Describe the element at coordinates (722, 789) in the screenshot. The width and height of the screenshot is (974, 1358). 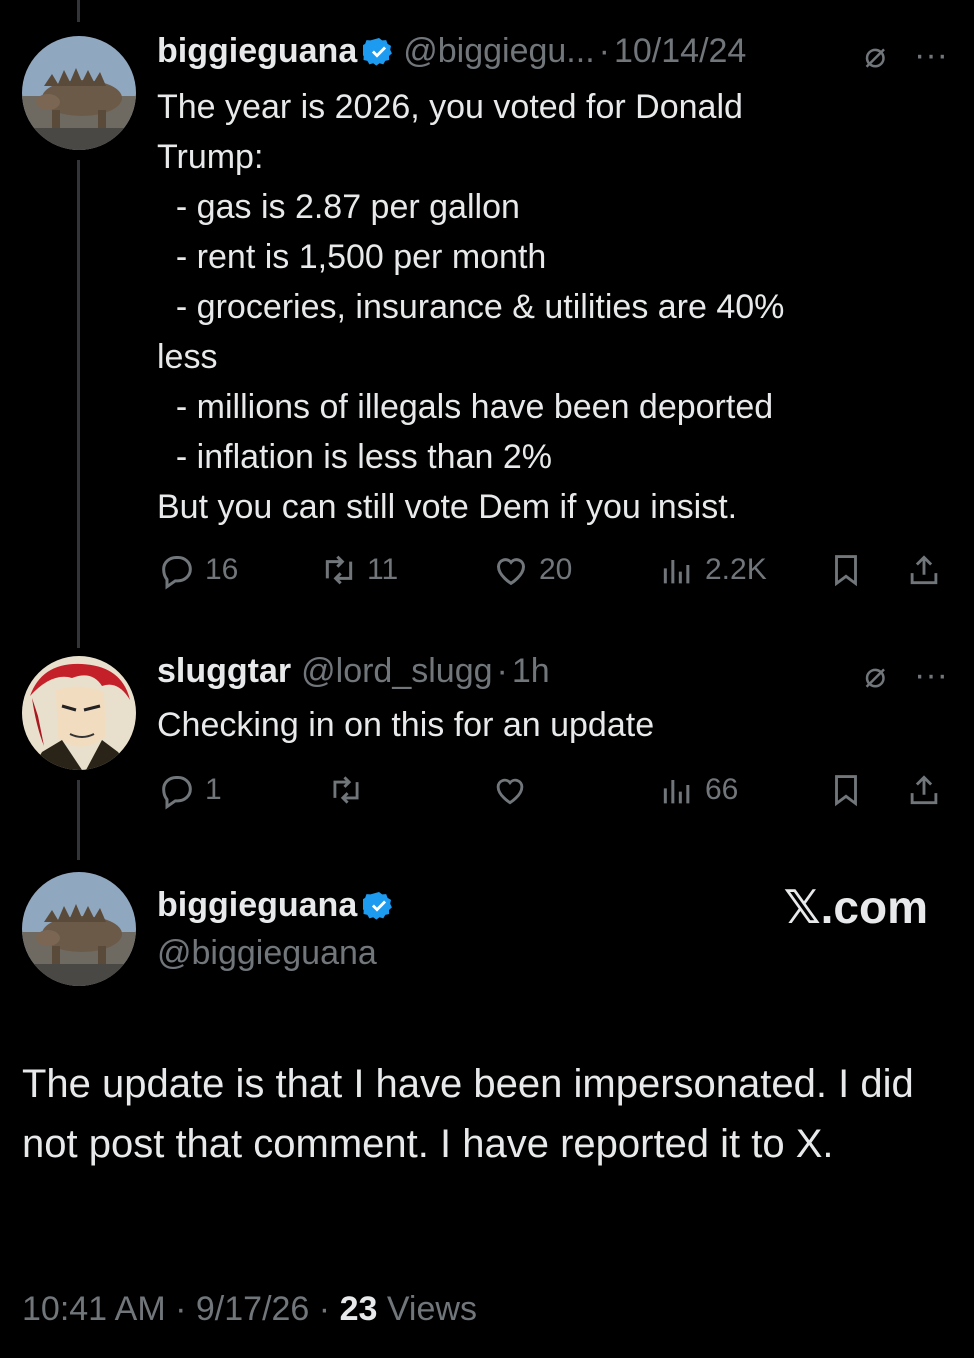
I see `views-count: 66` at that location.